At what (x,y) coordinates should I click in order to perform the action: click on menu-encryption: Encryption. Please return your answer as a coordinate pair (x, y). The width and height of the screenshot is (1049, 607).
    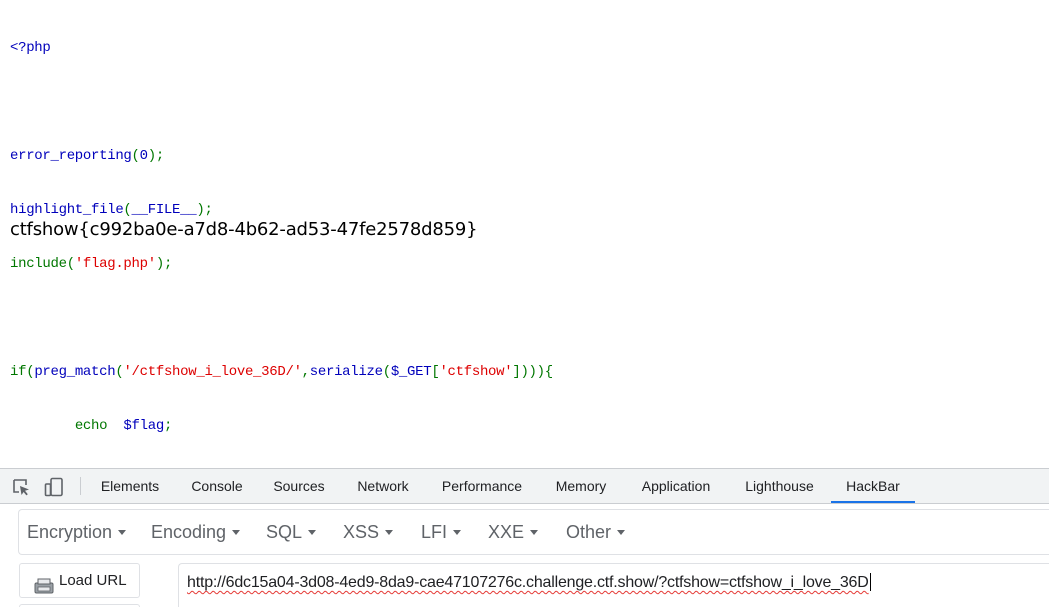
    Looking at the image, I should click on (77, 532).